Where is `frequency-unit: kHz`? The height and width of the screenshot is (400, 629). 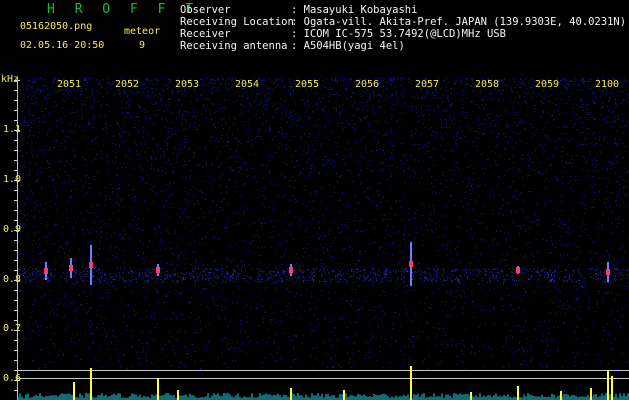 frequency-unit: kHz is located at coordinates (10, 79).